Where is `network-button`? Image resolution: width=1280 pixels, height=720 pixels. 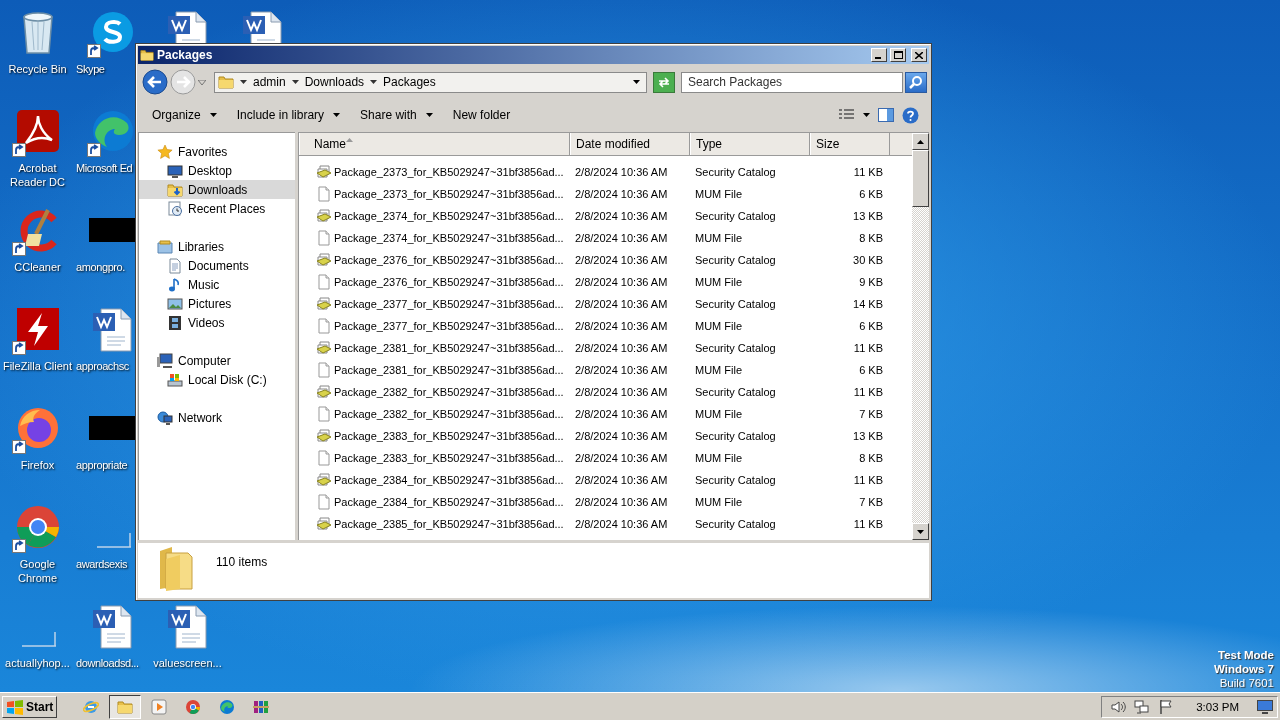 network-button is located at coordinates (1142, 706).